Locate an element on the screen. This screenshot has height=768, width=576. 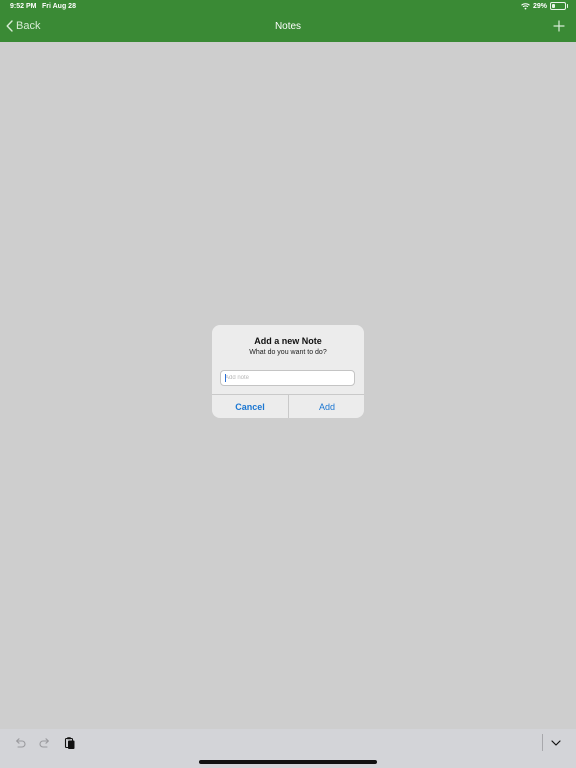
dialog-message: What do you want to do? is located at coordinates (288, 352).